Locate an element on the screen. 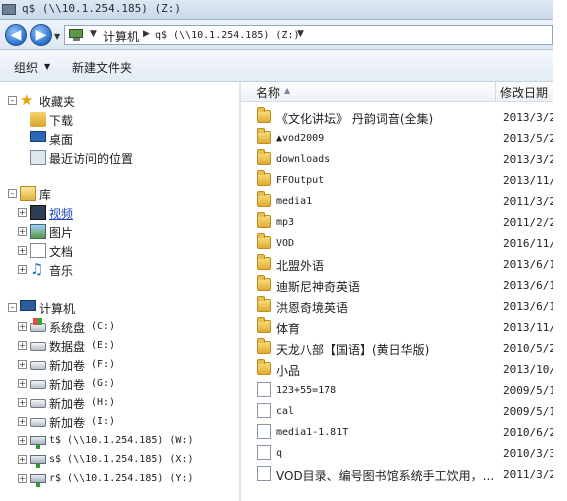  window-edge is located at coordinates (560, 250).